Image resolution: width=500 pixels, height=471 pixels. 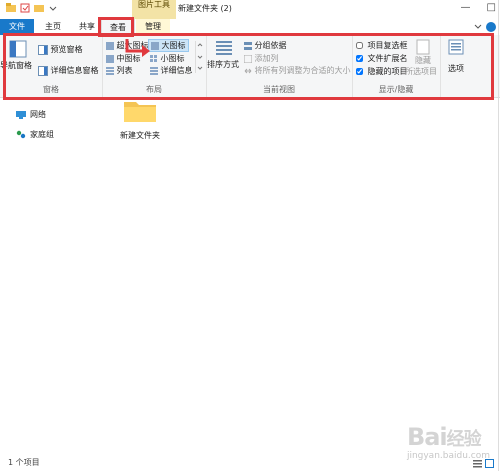 I want to click on add-columns-button: 添加列, so click(x=261, y=58).